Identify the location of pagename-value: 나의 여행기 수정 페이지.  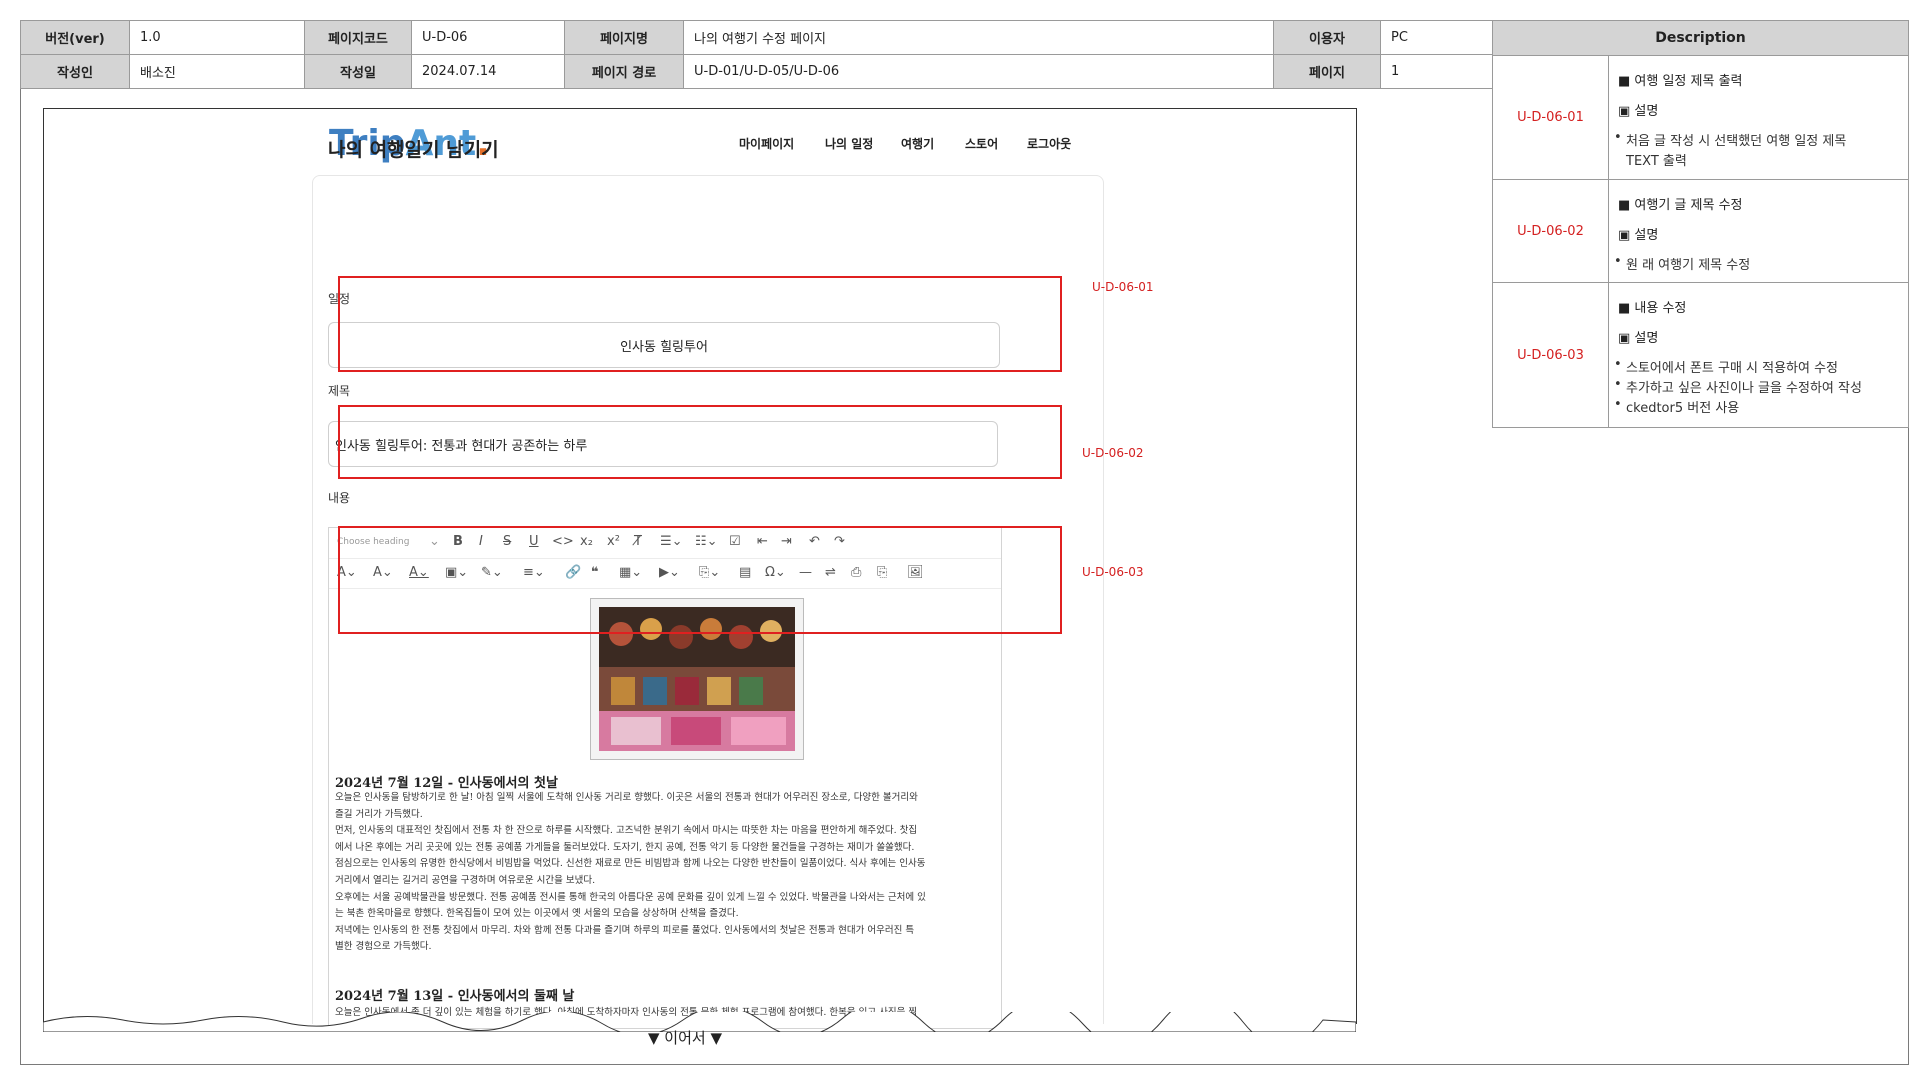
(978, 37).